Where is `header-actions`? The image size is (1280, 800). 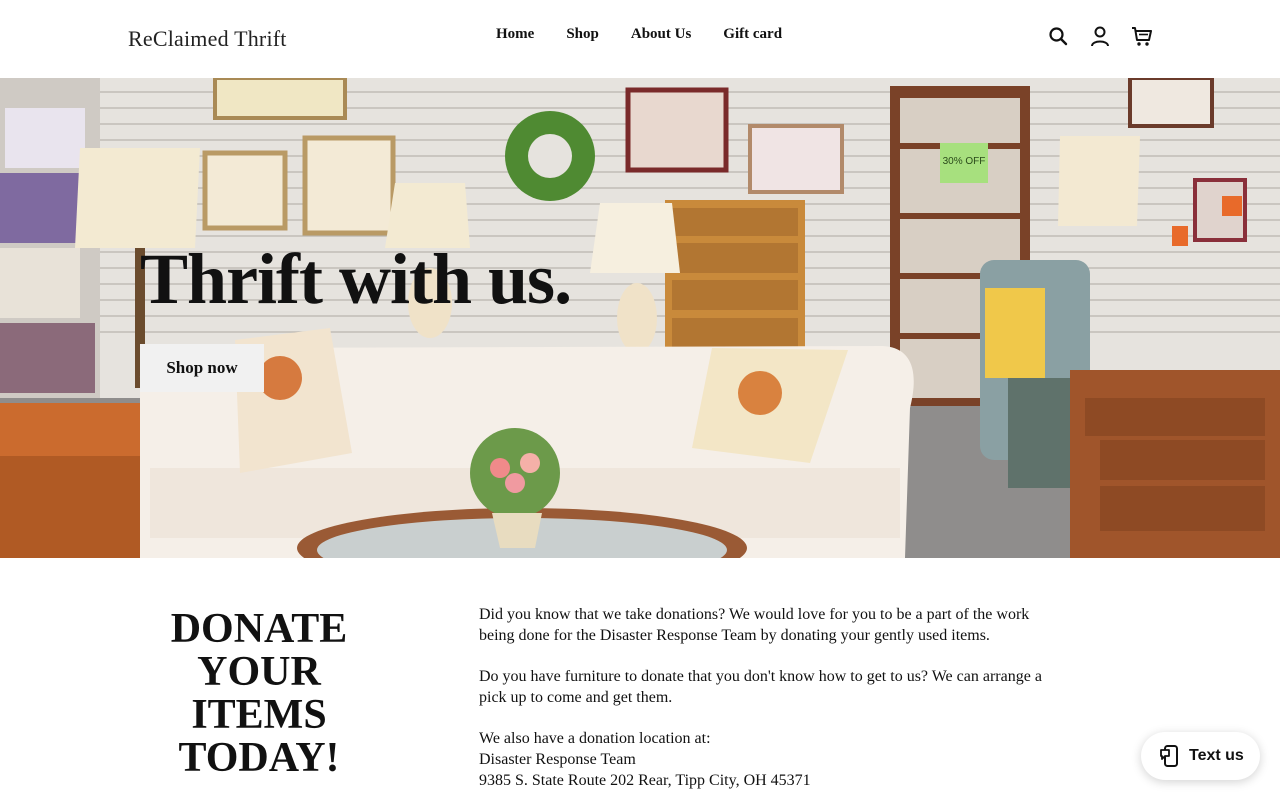
header-actions is located at coordinates (1100, 36).